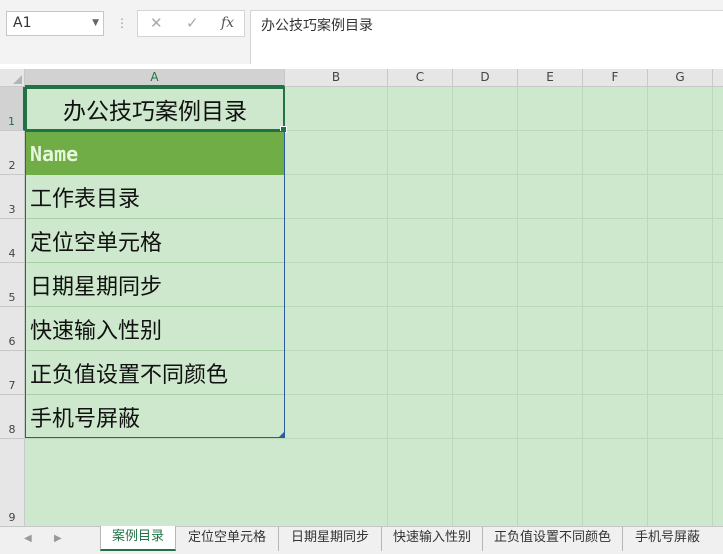 Image resolution: width=723 pixels, height=554 pixels. I want to click on column-header-a: A, so click(155, 78).